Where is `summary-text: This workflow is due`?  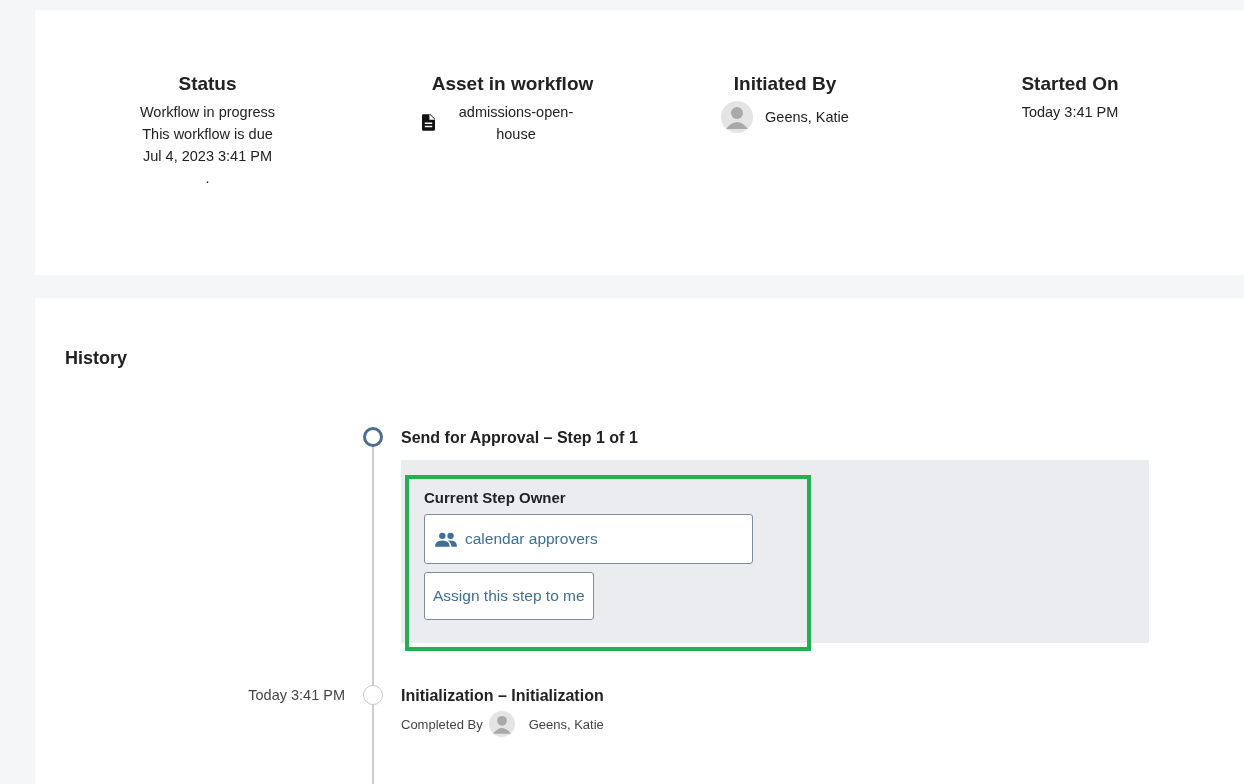
summary-text: This workflow is due is located at coordinates (207, 134).